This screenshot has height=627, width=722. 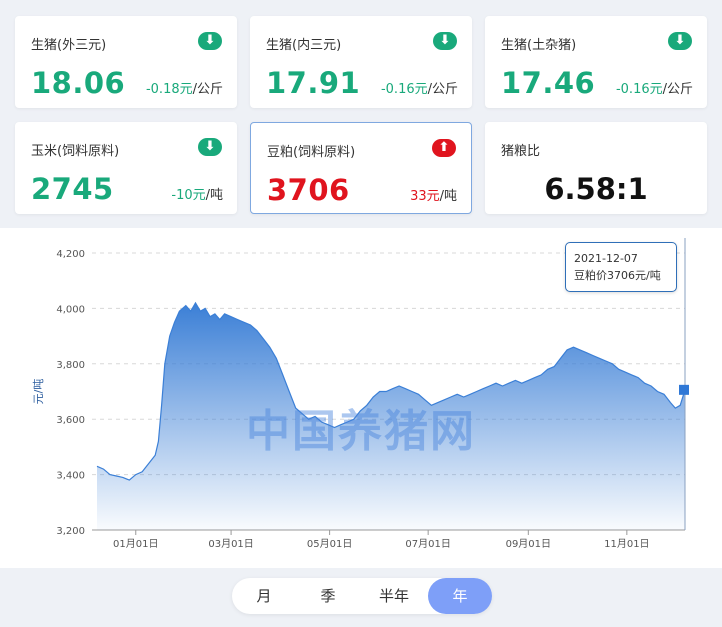 What do you see at coordinates (126, 168) in the screenshot?
I see `price-card: 玉米(饲料原料) ⬇ 2745 -10元/吨` at bounding box center [126, 168].